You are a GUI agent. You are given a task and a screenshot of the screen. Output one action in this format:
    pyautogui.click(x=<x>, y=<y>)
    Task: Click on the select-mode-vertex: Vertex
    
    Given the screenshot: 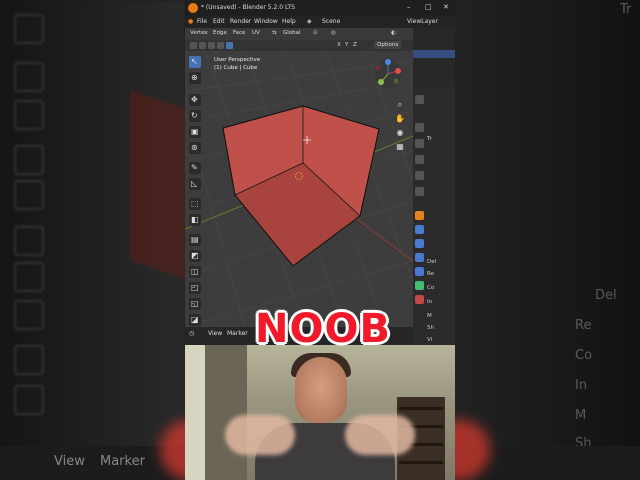 What is the action you would take?
    pyautogui.click(x=199, y=33)
    